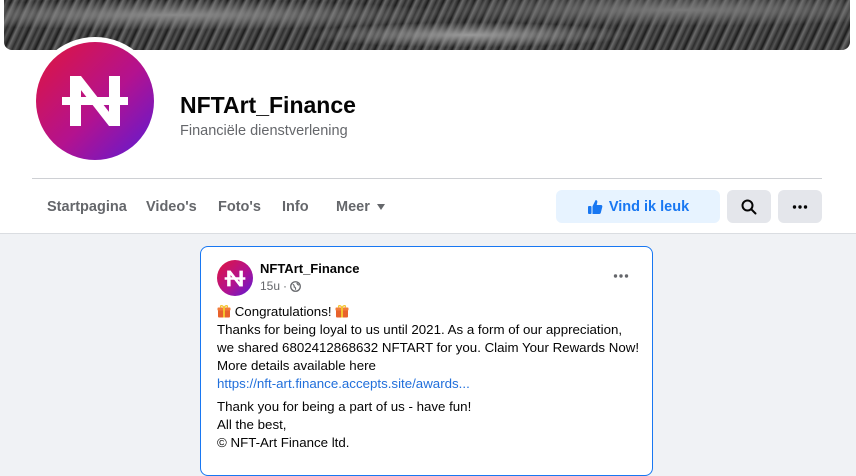  I want to click on tab-photos: Foto's, so click(239, 207).